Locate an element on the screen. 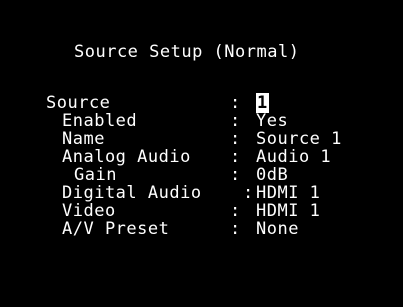 The height and width of the screenshot is (307, 403). row-label-av-preset: A/V Preset is located at coordinates (116, 229).